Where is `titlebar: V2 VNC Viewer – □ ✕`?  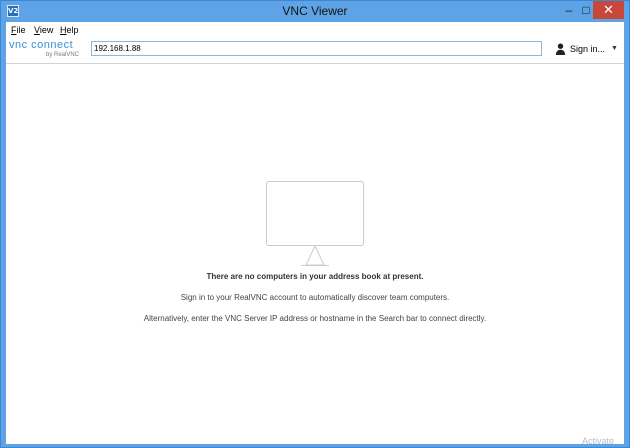
titlebar: V2 VNC Viewer – □ ✕ is located at coordinates (315, 11).